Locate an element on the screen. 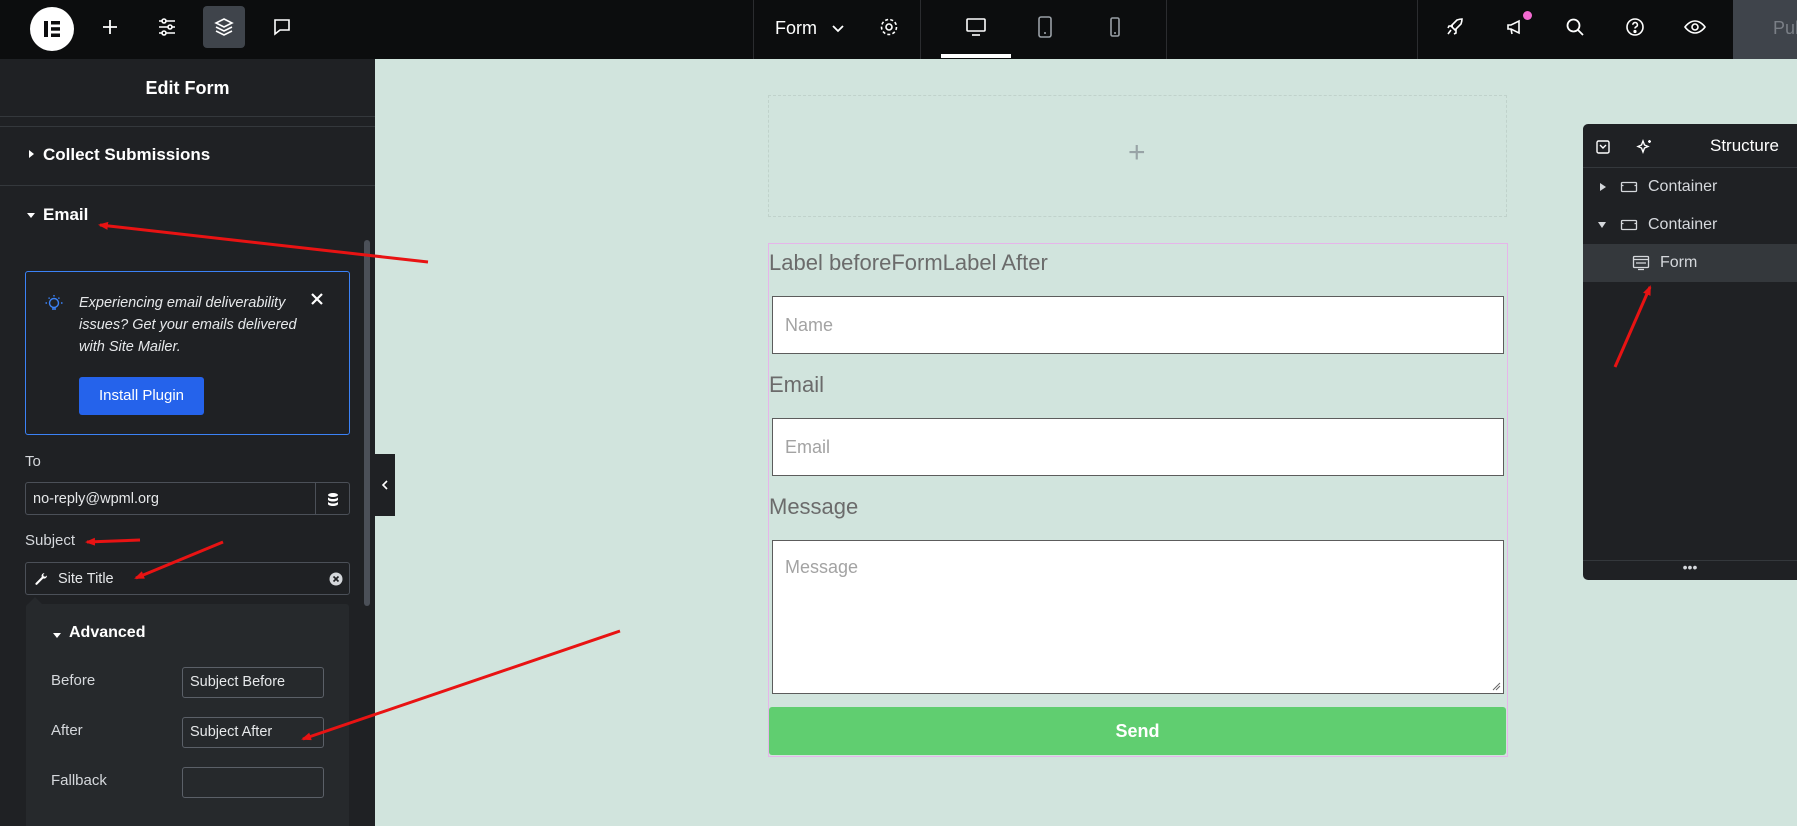 This screenshot has width=1797, height=826. eye-icon is located at coordinates (1695, 27).